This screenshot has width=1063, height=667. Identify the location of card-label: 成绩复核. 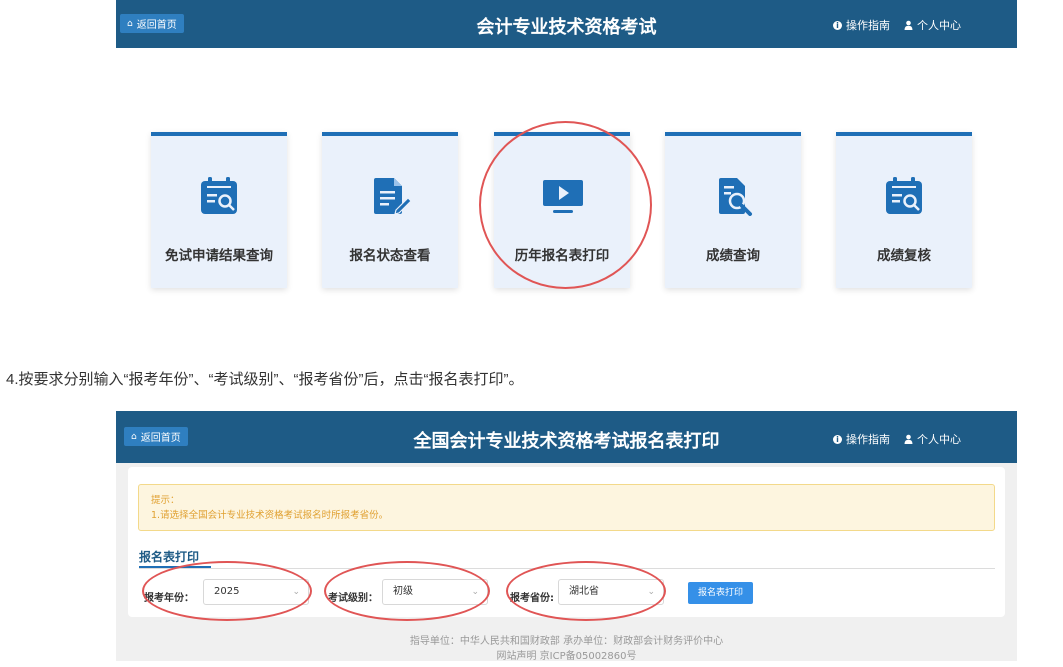
(904, 256).